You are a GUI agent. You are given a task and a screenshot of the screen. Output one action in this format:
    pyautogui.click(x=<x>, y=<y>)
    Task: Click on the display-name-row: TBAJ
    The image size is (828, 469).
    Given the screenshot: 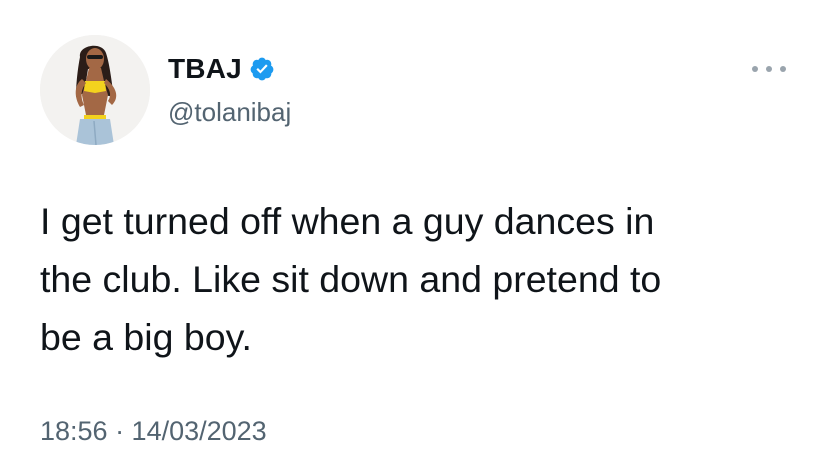 What is the action you would take?
    pyautogui.click(x=221, y=69)
    